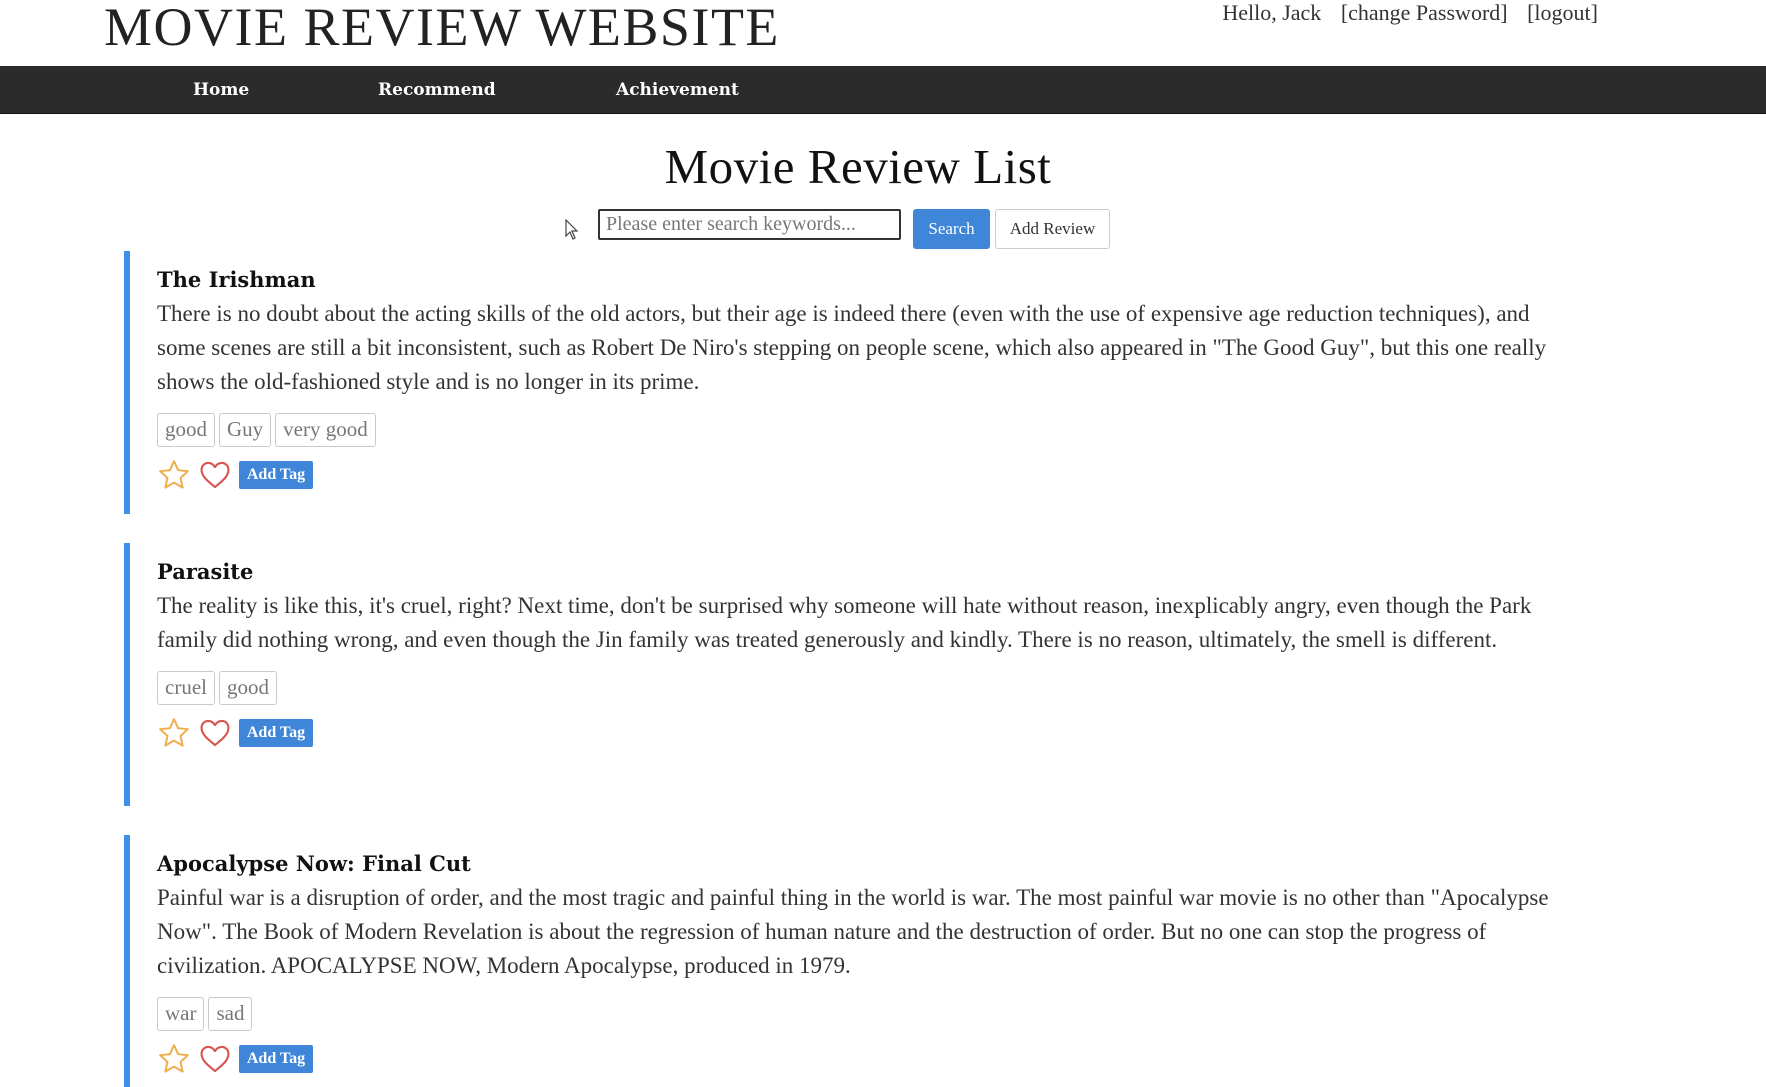 The width and height of the screenshot is (1766, 1087). Describe the element at coordinates (1424, 12) in the screenshot. I see `change-password-link: [change Password]` at that location.